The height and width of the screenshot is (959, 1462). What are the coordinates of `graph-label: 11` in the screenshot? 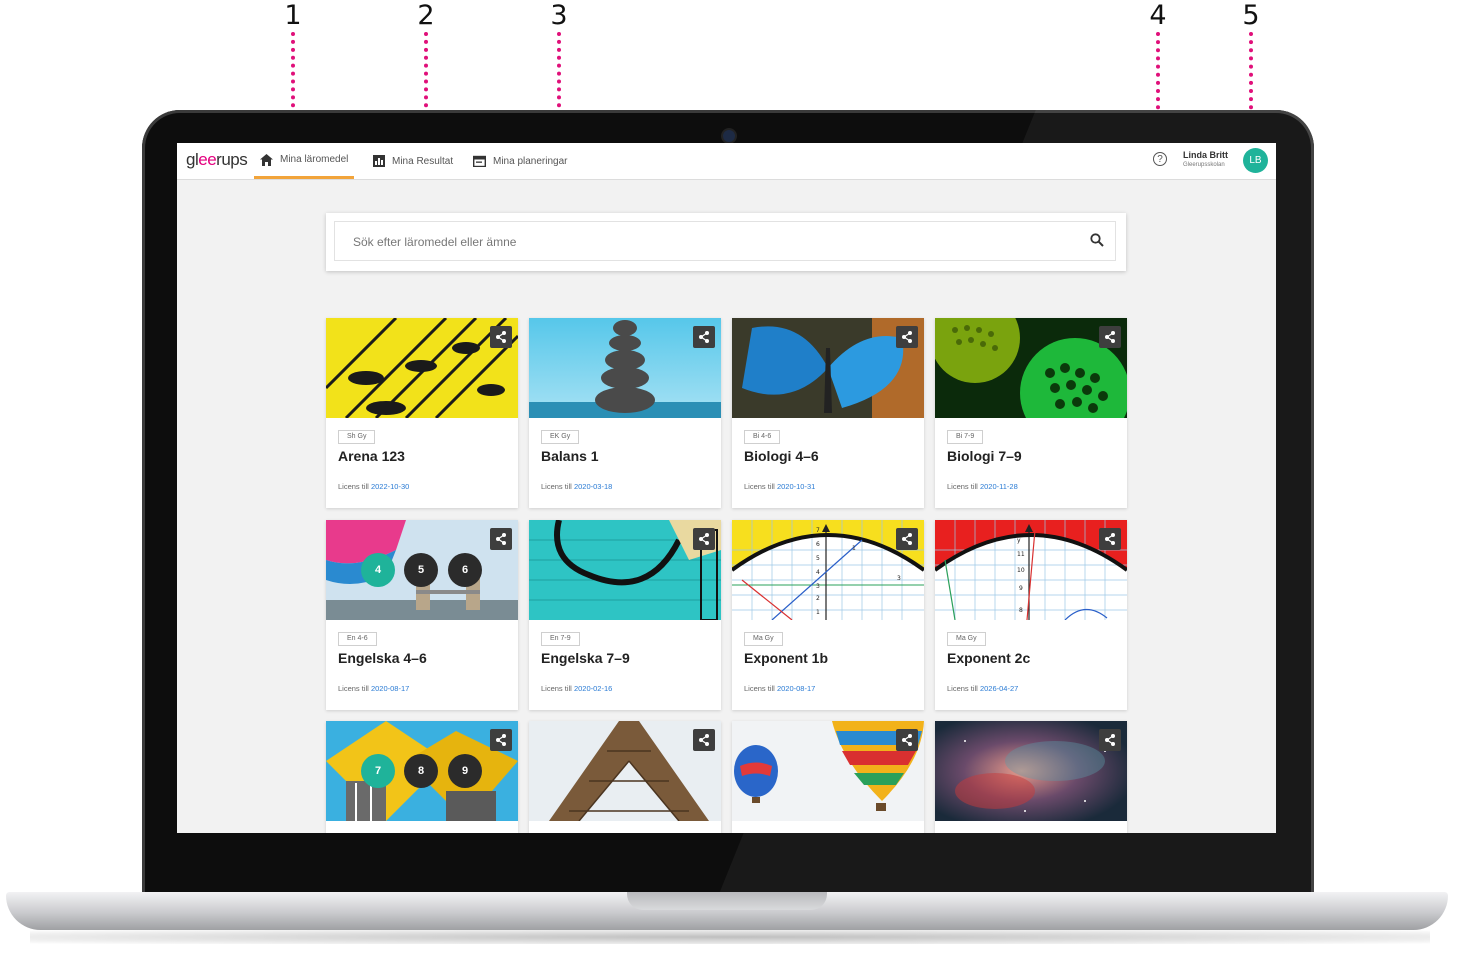 It's located at (1021, 554).